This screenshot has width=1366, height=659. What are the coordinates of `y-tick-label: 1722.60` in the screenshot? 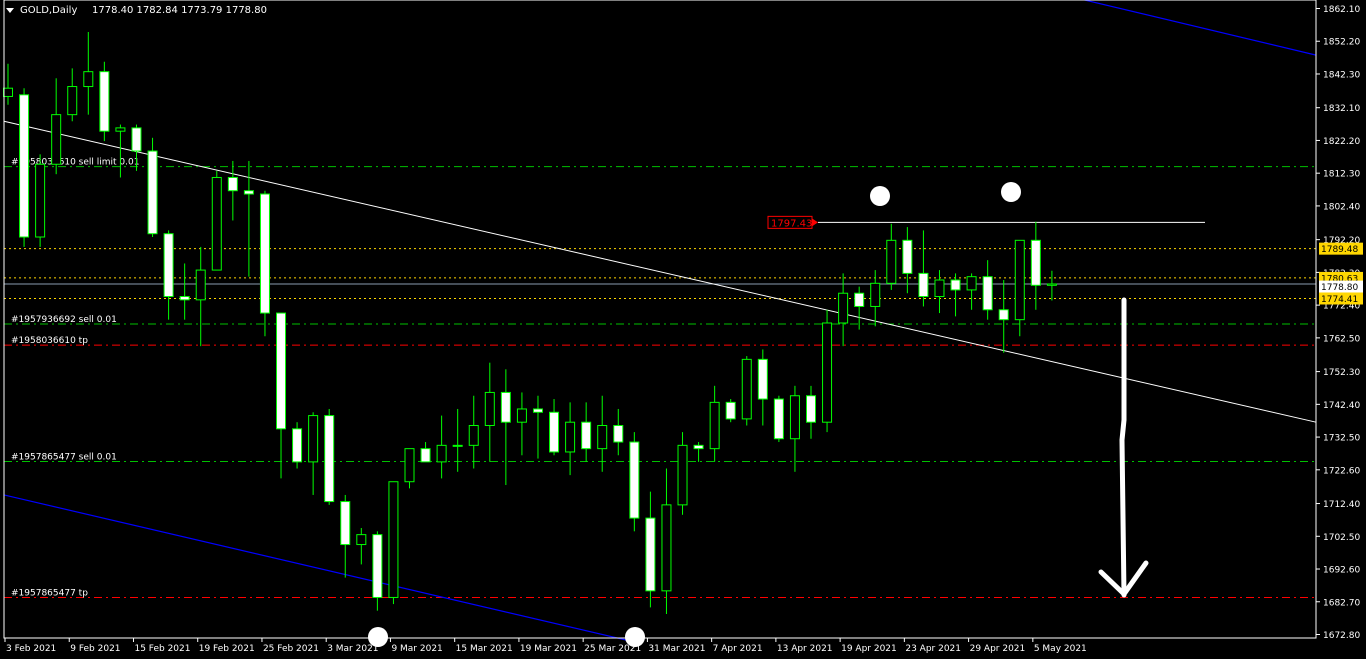 It's located at (1341, 471).